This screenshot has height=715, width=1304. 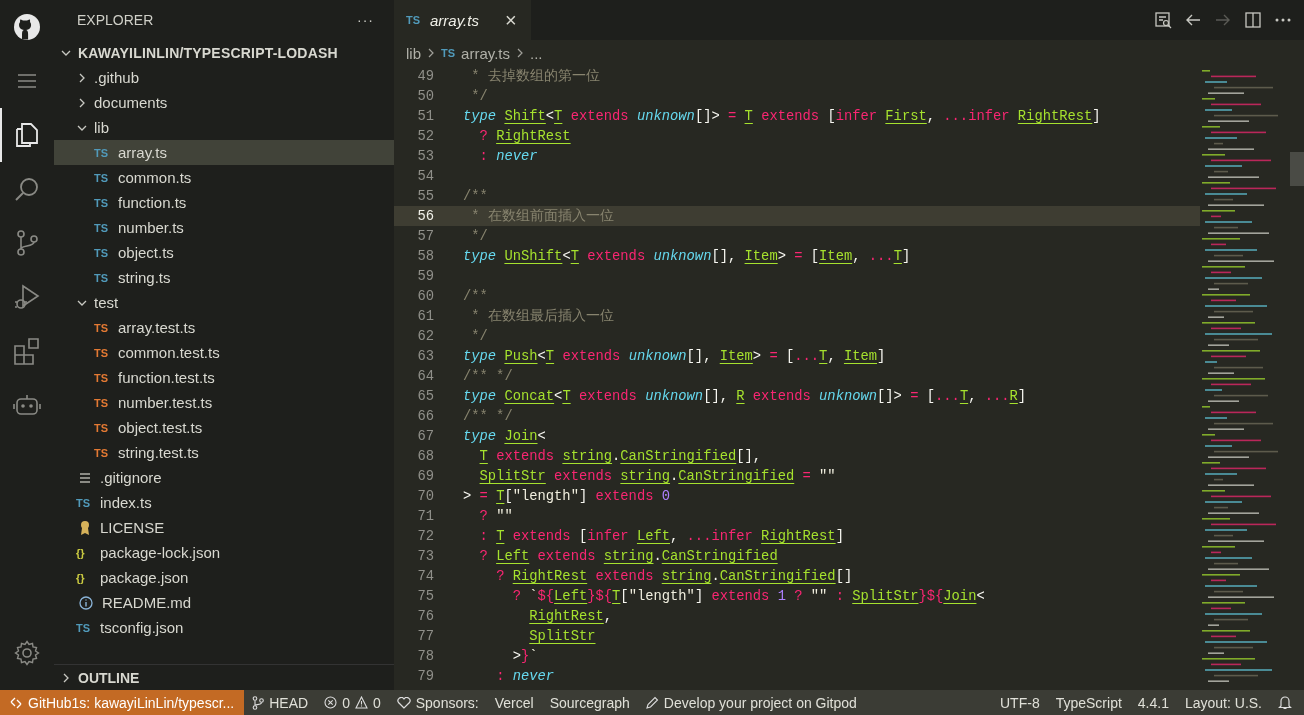 I want to click on file-item: TS common.test.ts, so click(x=224, y=352).